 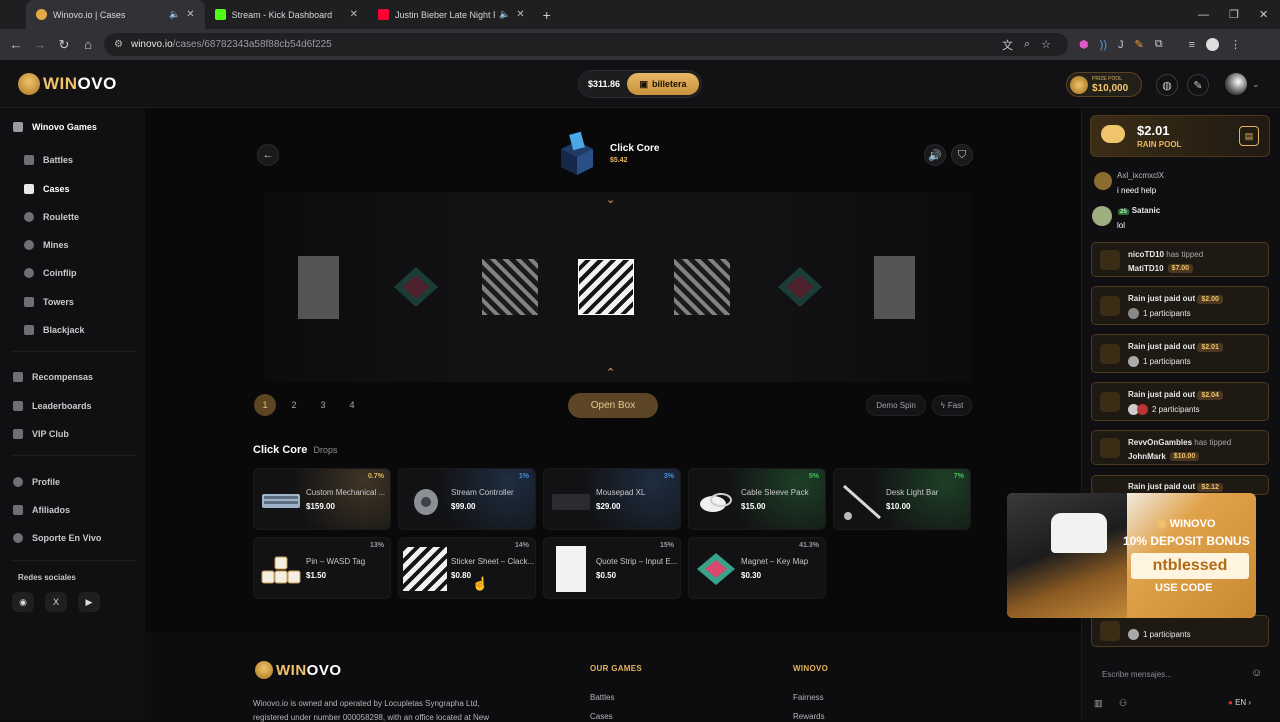 What do you see at coordinates (896, 405) in the screenshot?
I see `demo-spin-button: Demo Spin` at bounding box center [896, 405].